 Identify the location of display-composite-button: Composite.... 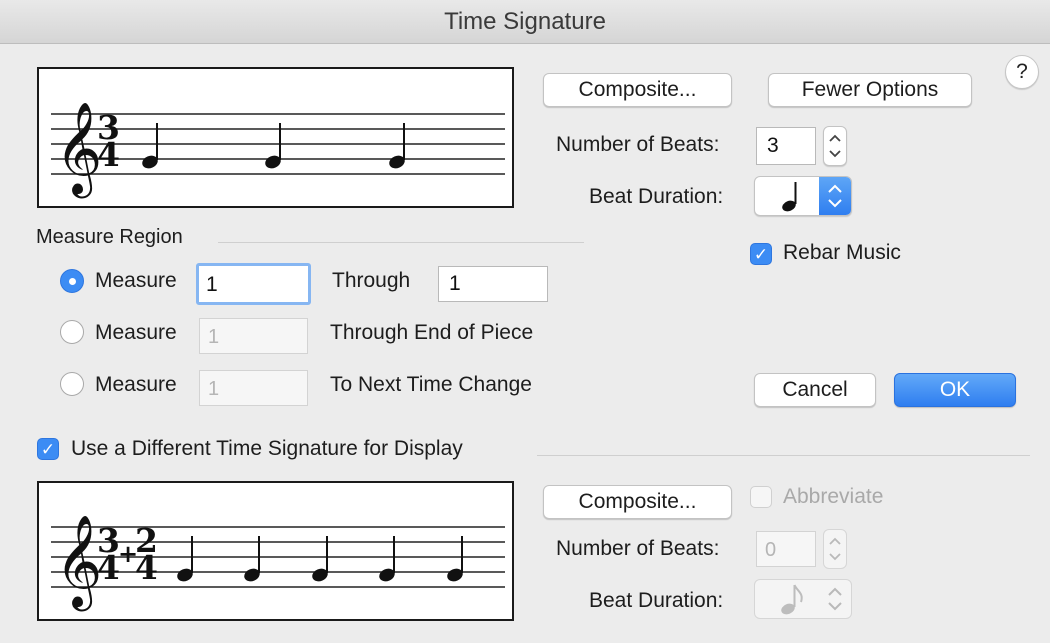
(637, 502).